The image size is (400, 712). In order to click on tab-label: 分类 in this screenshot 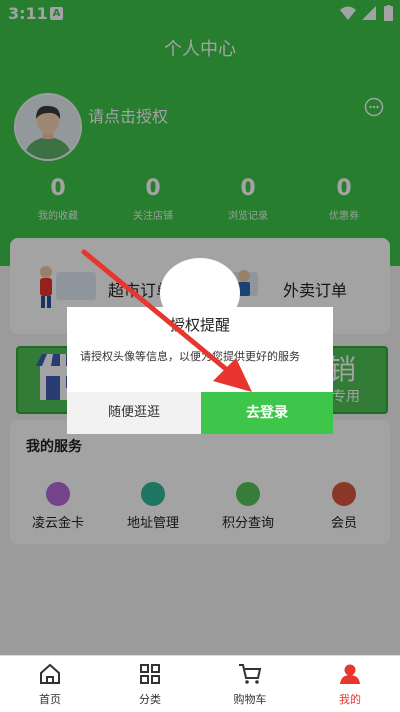, I will do `click(150, 699)`.